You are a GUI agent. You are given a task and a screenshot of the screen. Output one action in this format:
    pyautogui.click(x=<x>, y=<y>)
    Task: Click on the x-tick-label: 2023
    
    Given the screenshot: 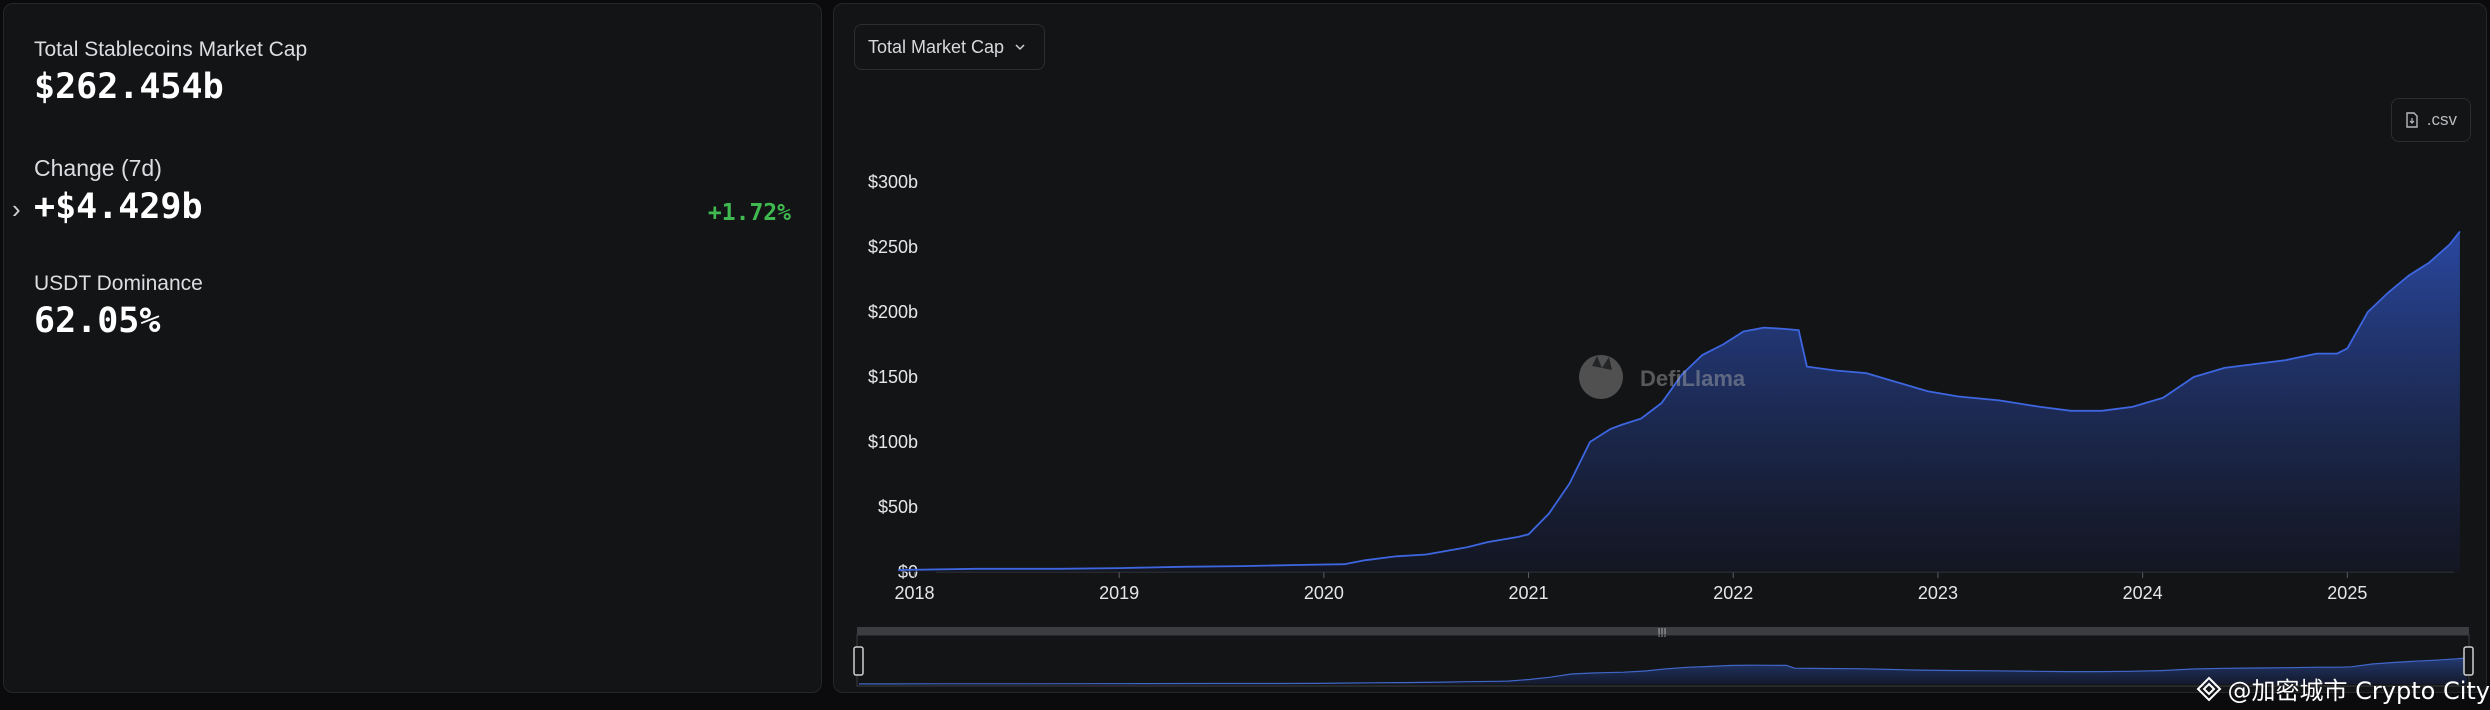 What is the action you would take?
    pyautogui.click(x=1938, y=593)
    